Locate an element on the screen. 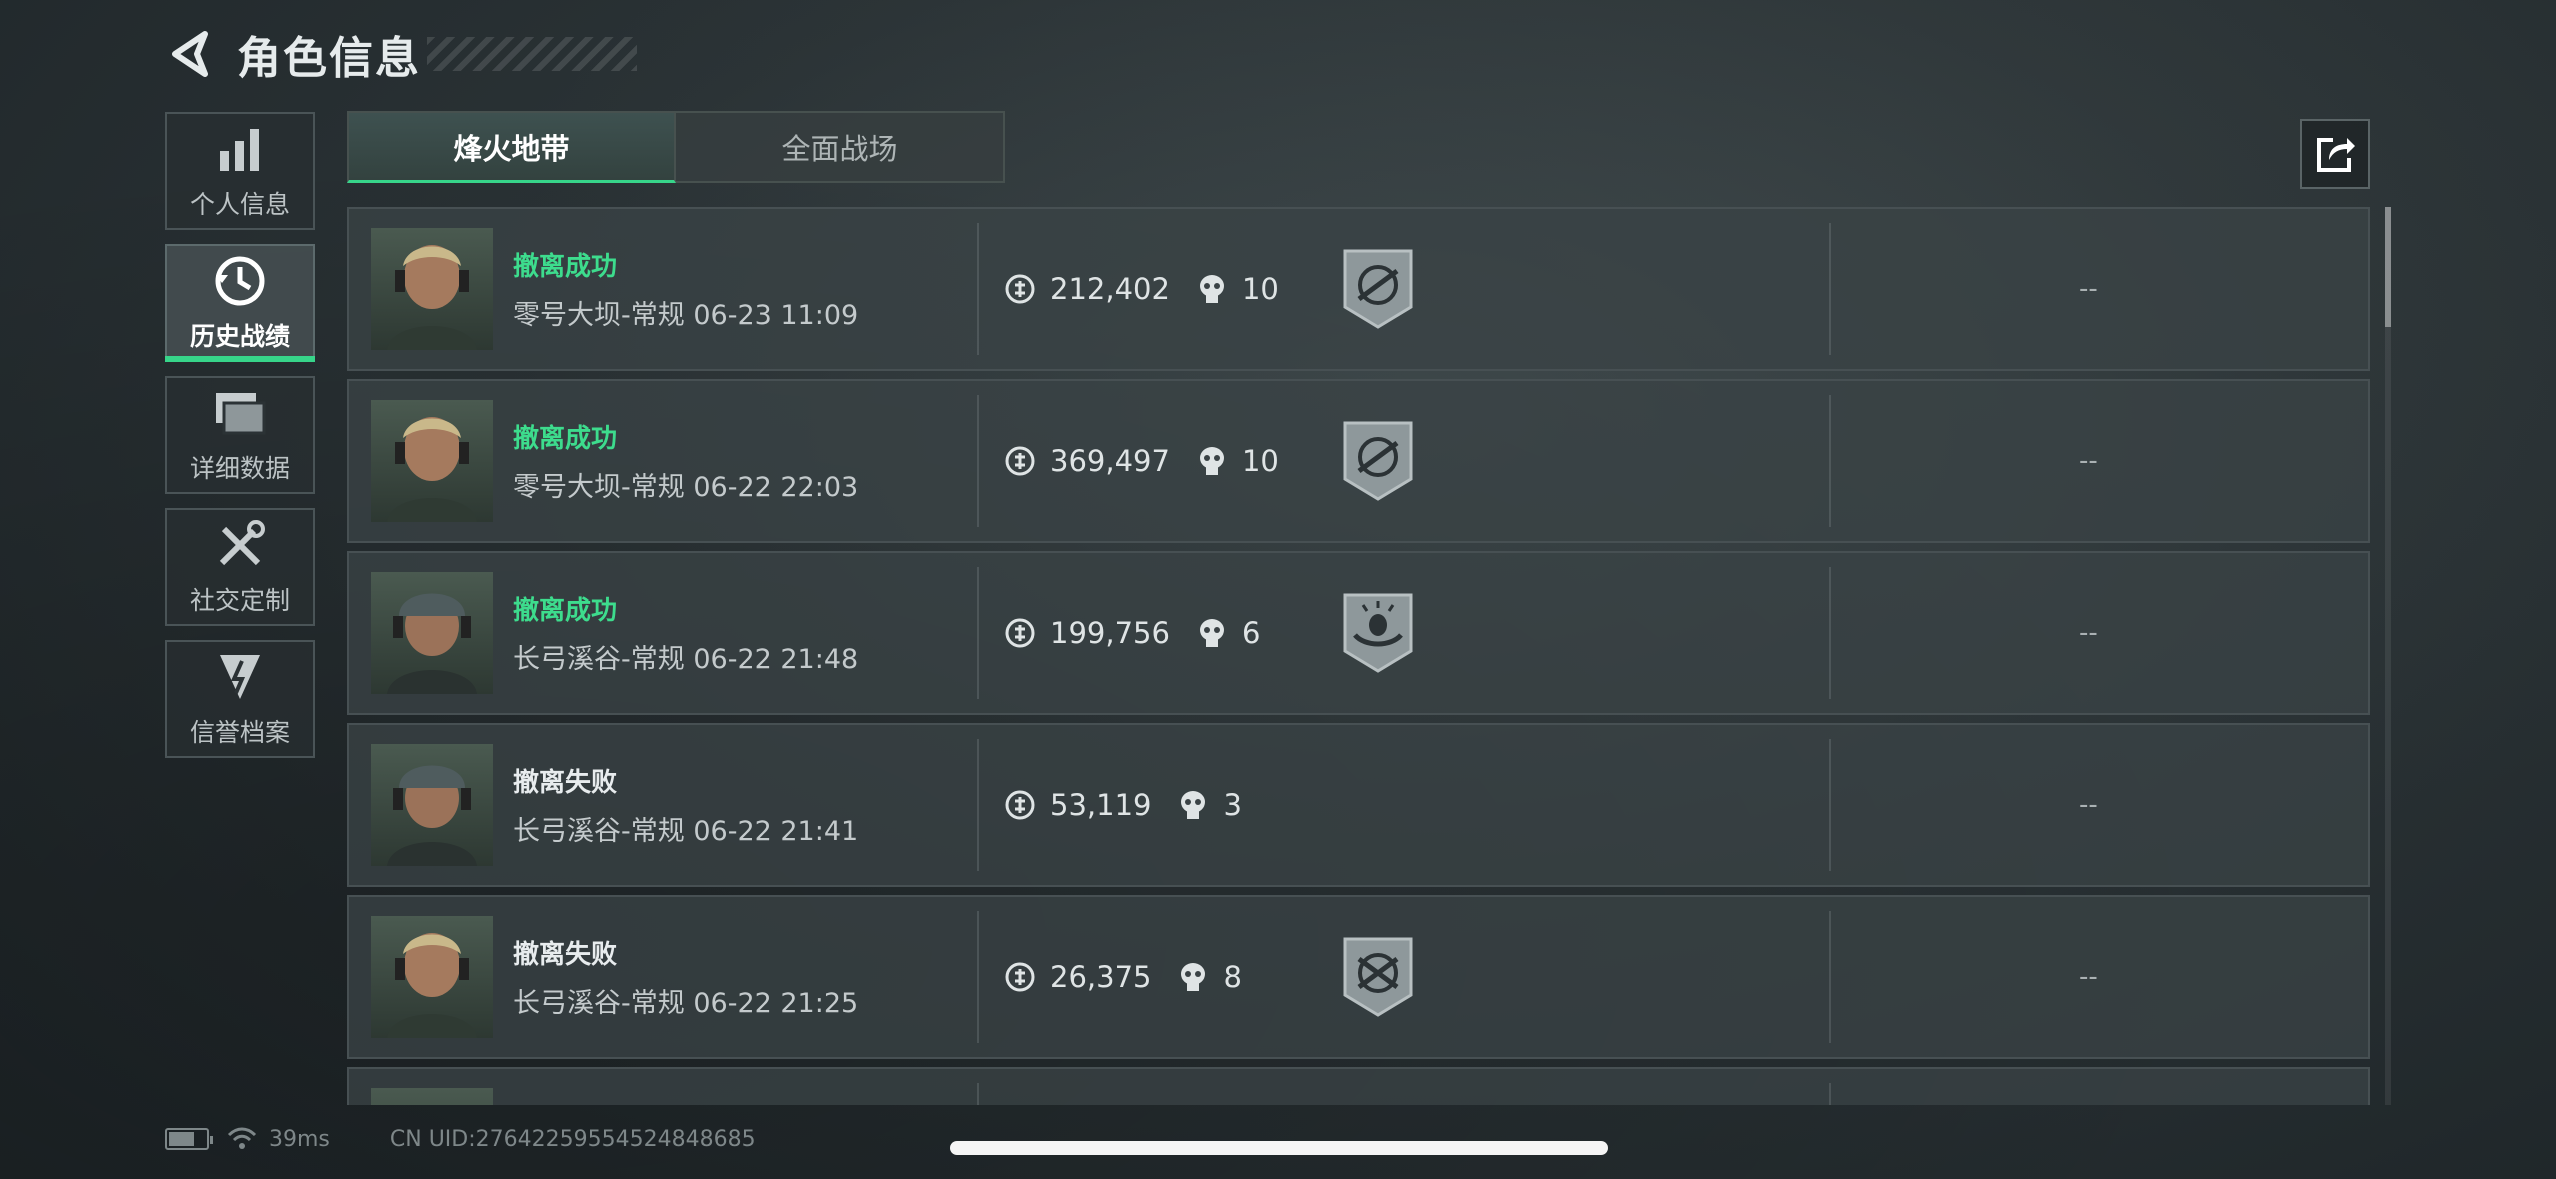 The image size is (2556, 1179). share-icon is located at coordinates (2336, 155).